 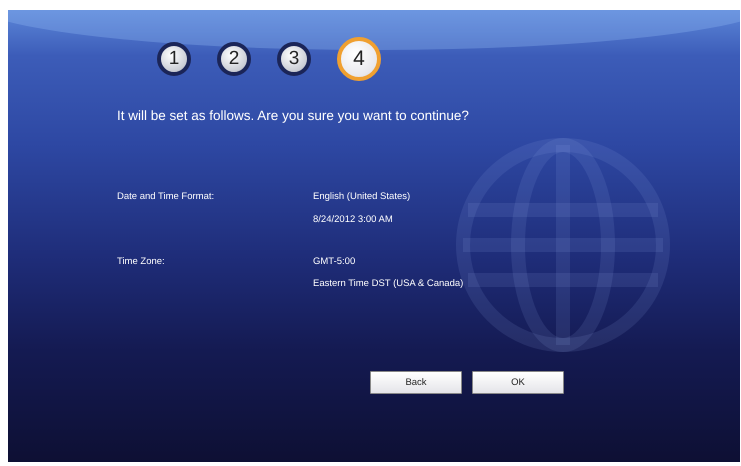 What do you see at coordinates (353, 219) in the screenshot?
I see `setting-value: 8/24/2012 3:00 AM` at bounding box center [353, 219].